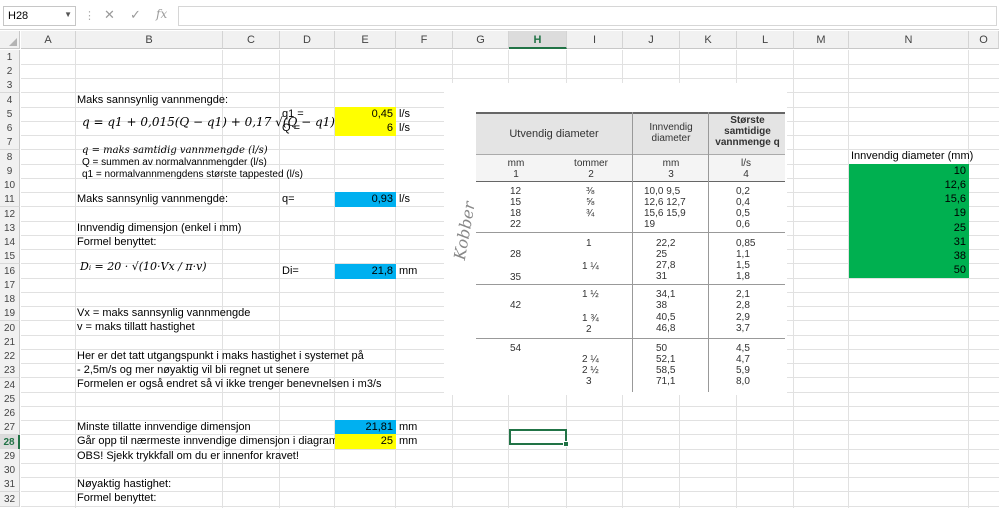  I want to click on cell-n12: 19, so click(909, 213).